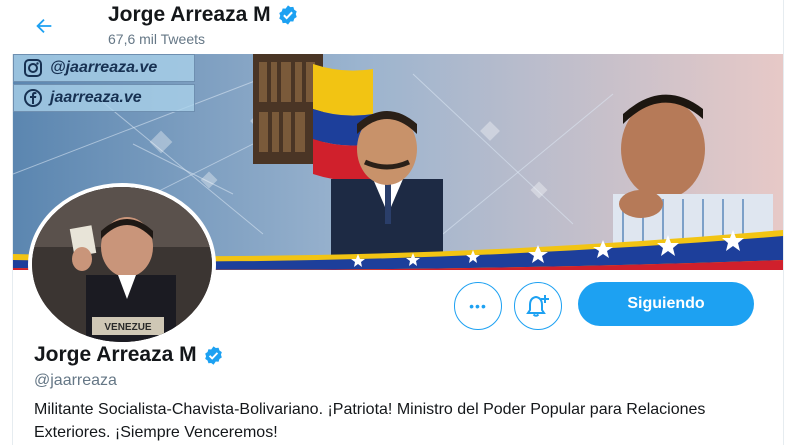  Describe the element at coordinates (33, 98) in the screenshot. I see `facebook-icon` at that location.